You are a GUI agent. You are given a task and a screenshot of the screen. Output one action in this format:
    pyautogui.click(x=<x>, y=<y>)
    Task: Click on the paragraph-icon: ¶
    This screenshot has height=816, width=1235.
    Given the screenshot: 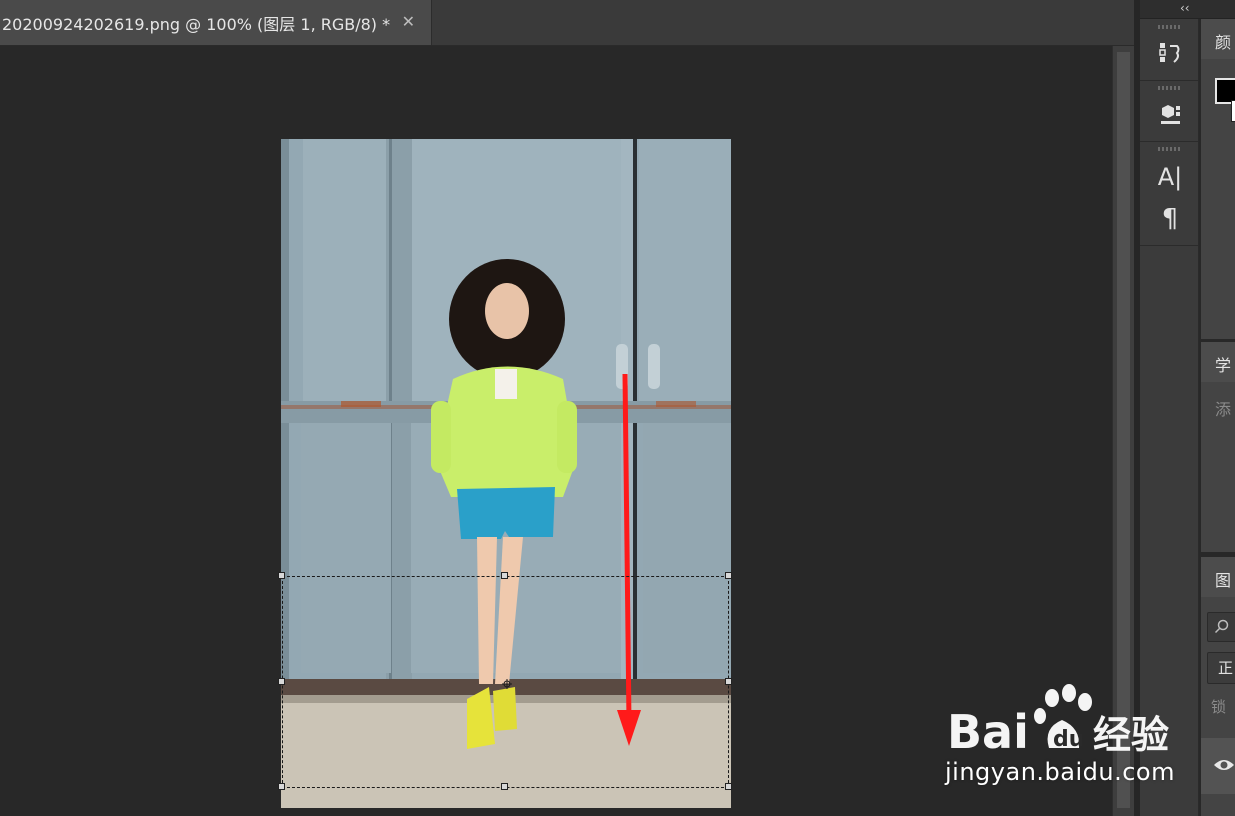 What is the action you would take?
    pyautogui.click(x=1170, y=219)
    